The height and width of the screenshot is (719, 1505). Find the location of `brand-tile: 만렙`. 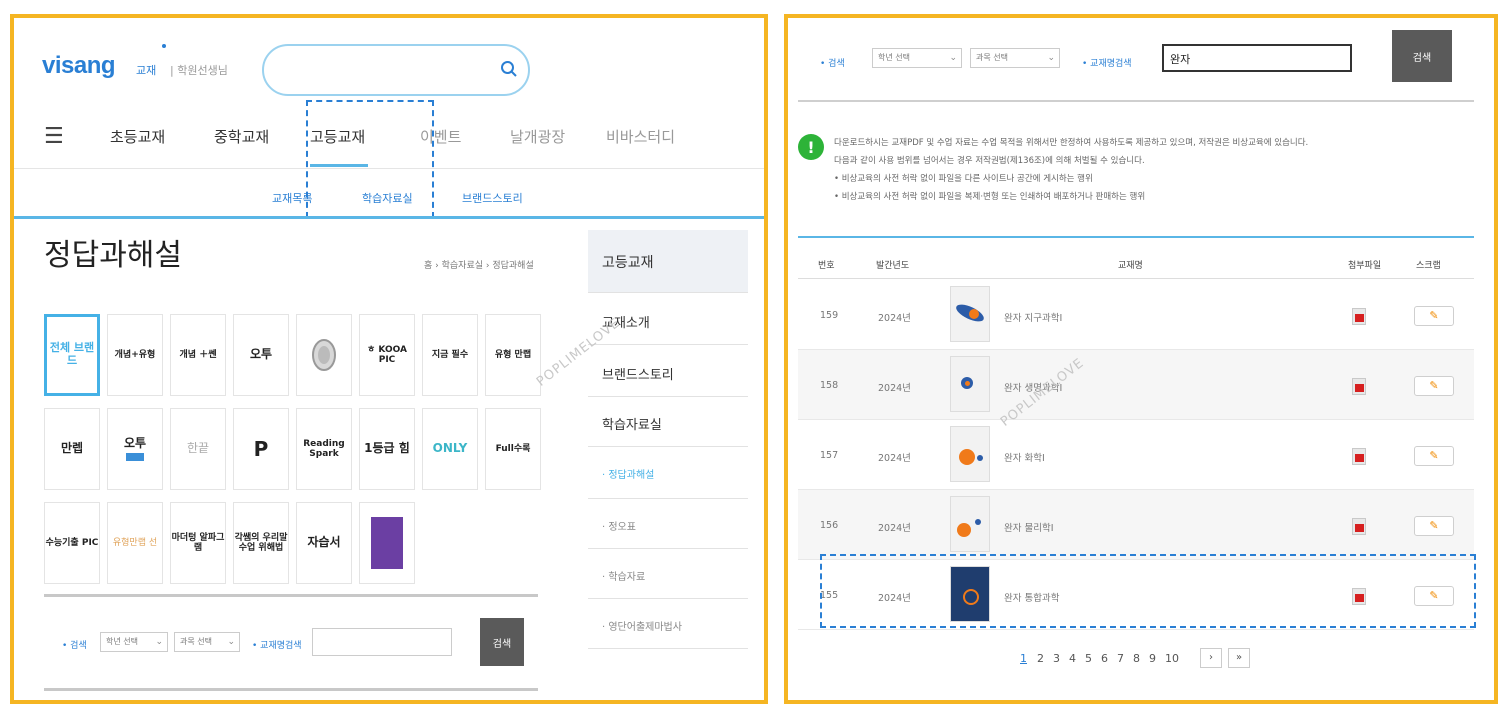

brand-tile: 만렙 is located at coordinates (72, 449).